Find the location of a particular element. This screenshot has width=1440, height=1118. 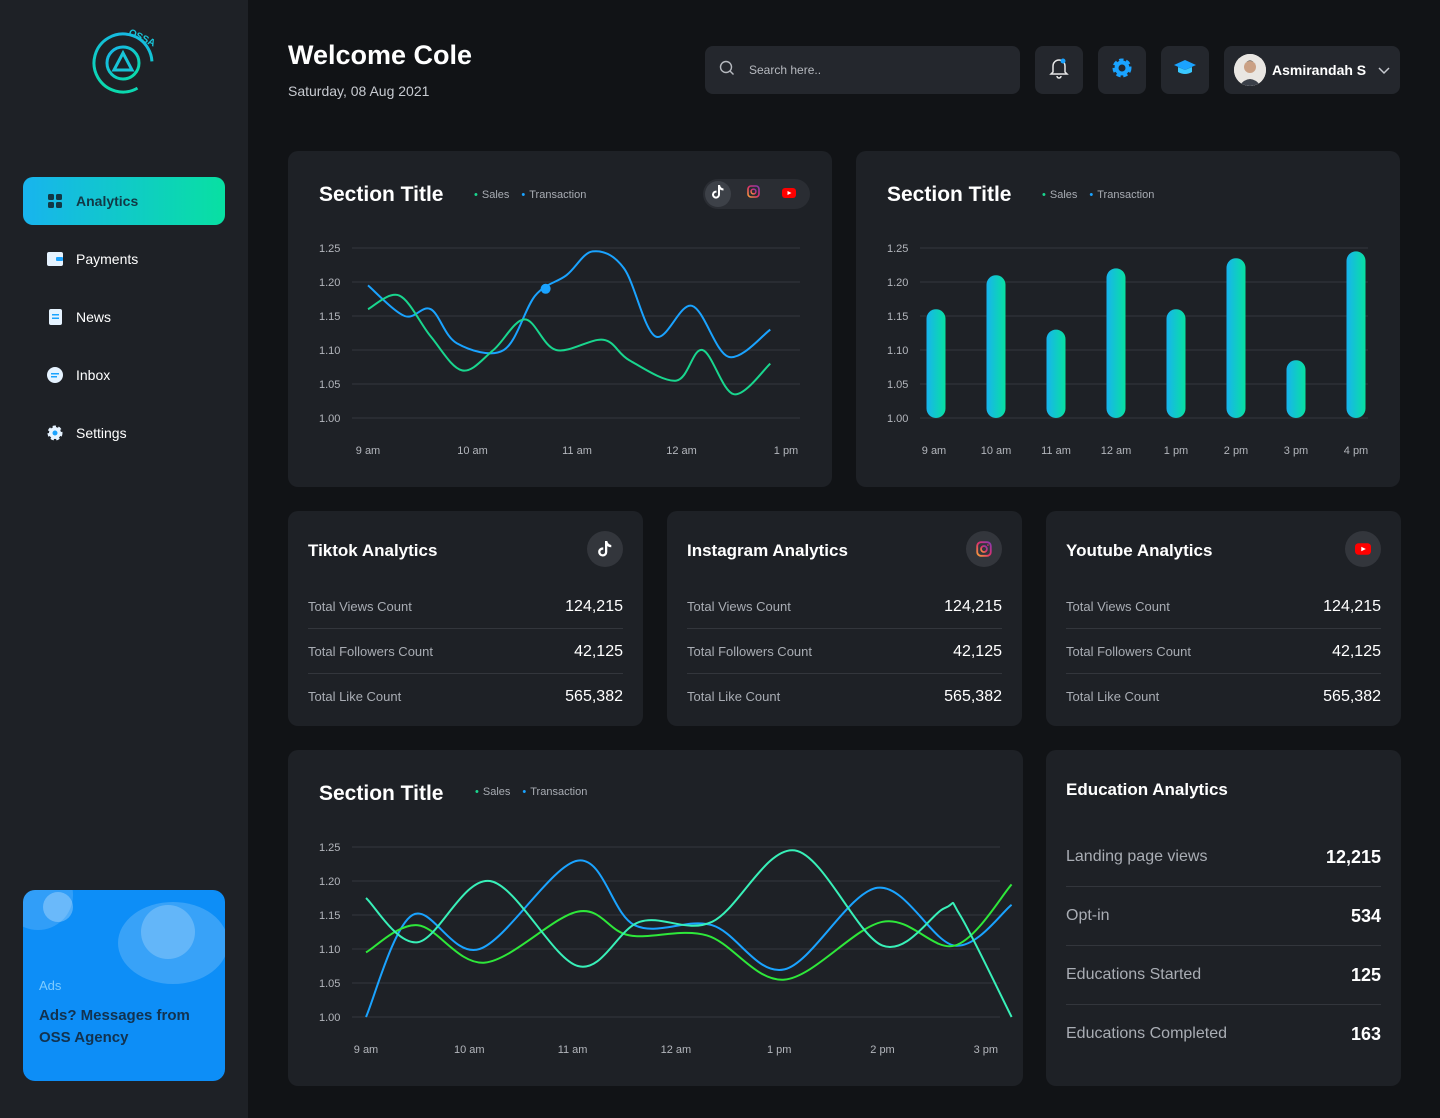

brand-logo: OSSA is located at coordinates (124, 62).